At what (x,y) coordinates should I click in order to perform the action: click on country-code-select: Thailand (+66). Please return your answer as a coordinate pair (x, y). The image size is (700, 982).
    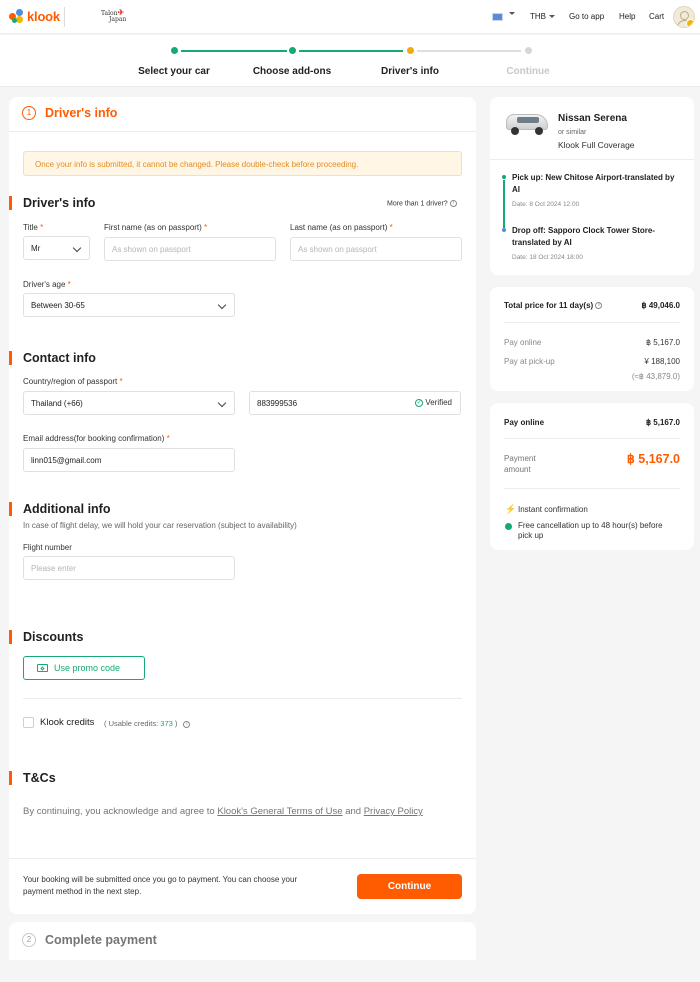
    Looking at the image, I should click on (129, 403).